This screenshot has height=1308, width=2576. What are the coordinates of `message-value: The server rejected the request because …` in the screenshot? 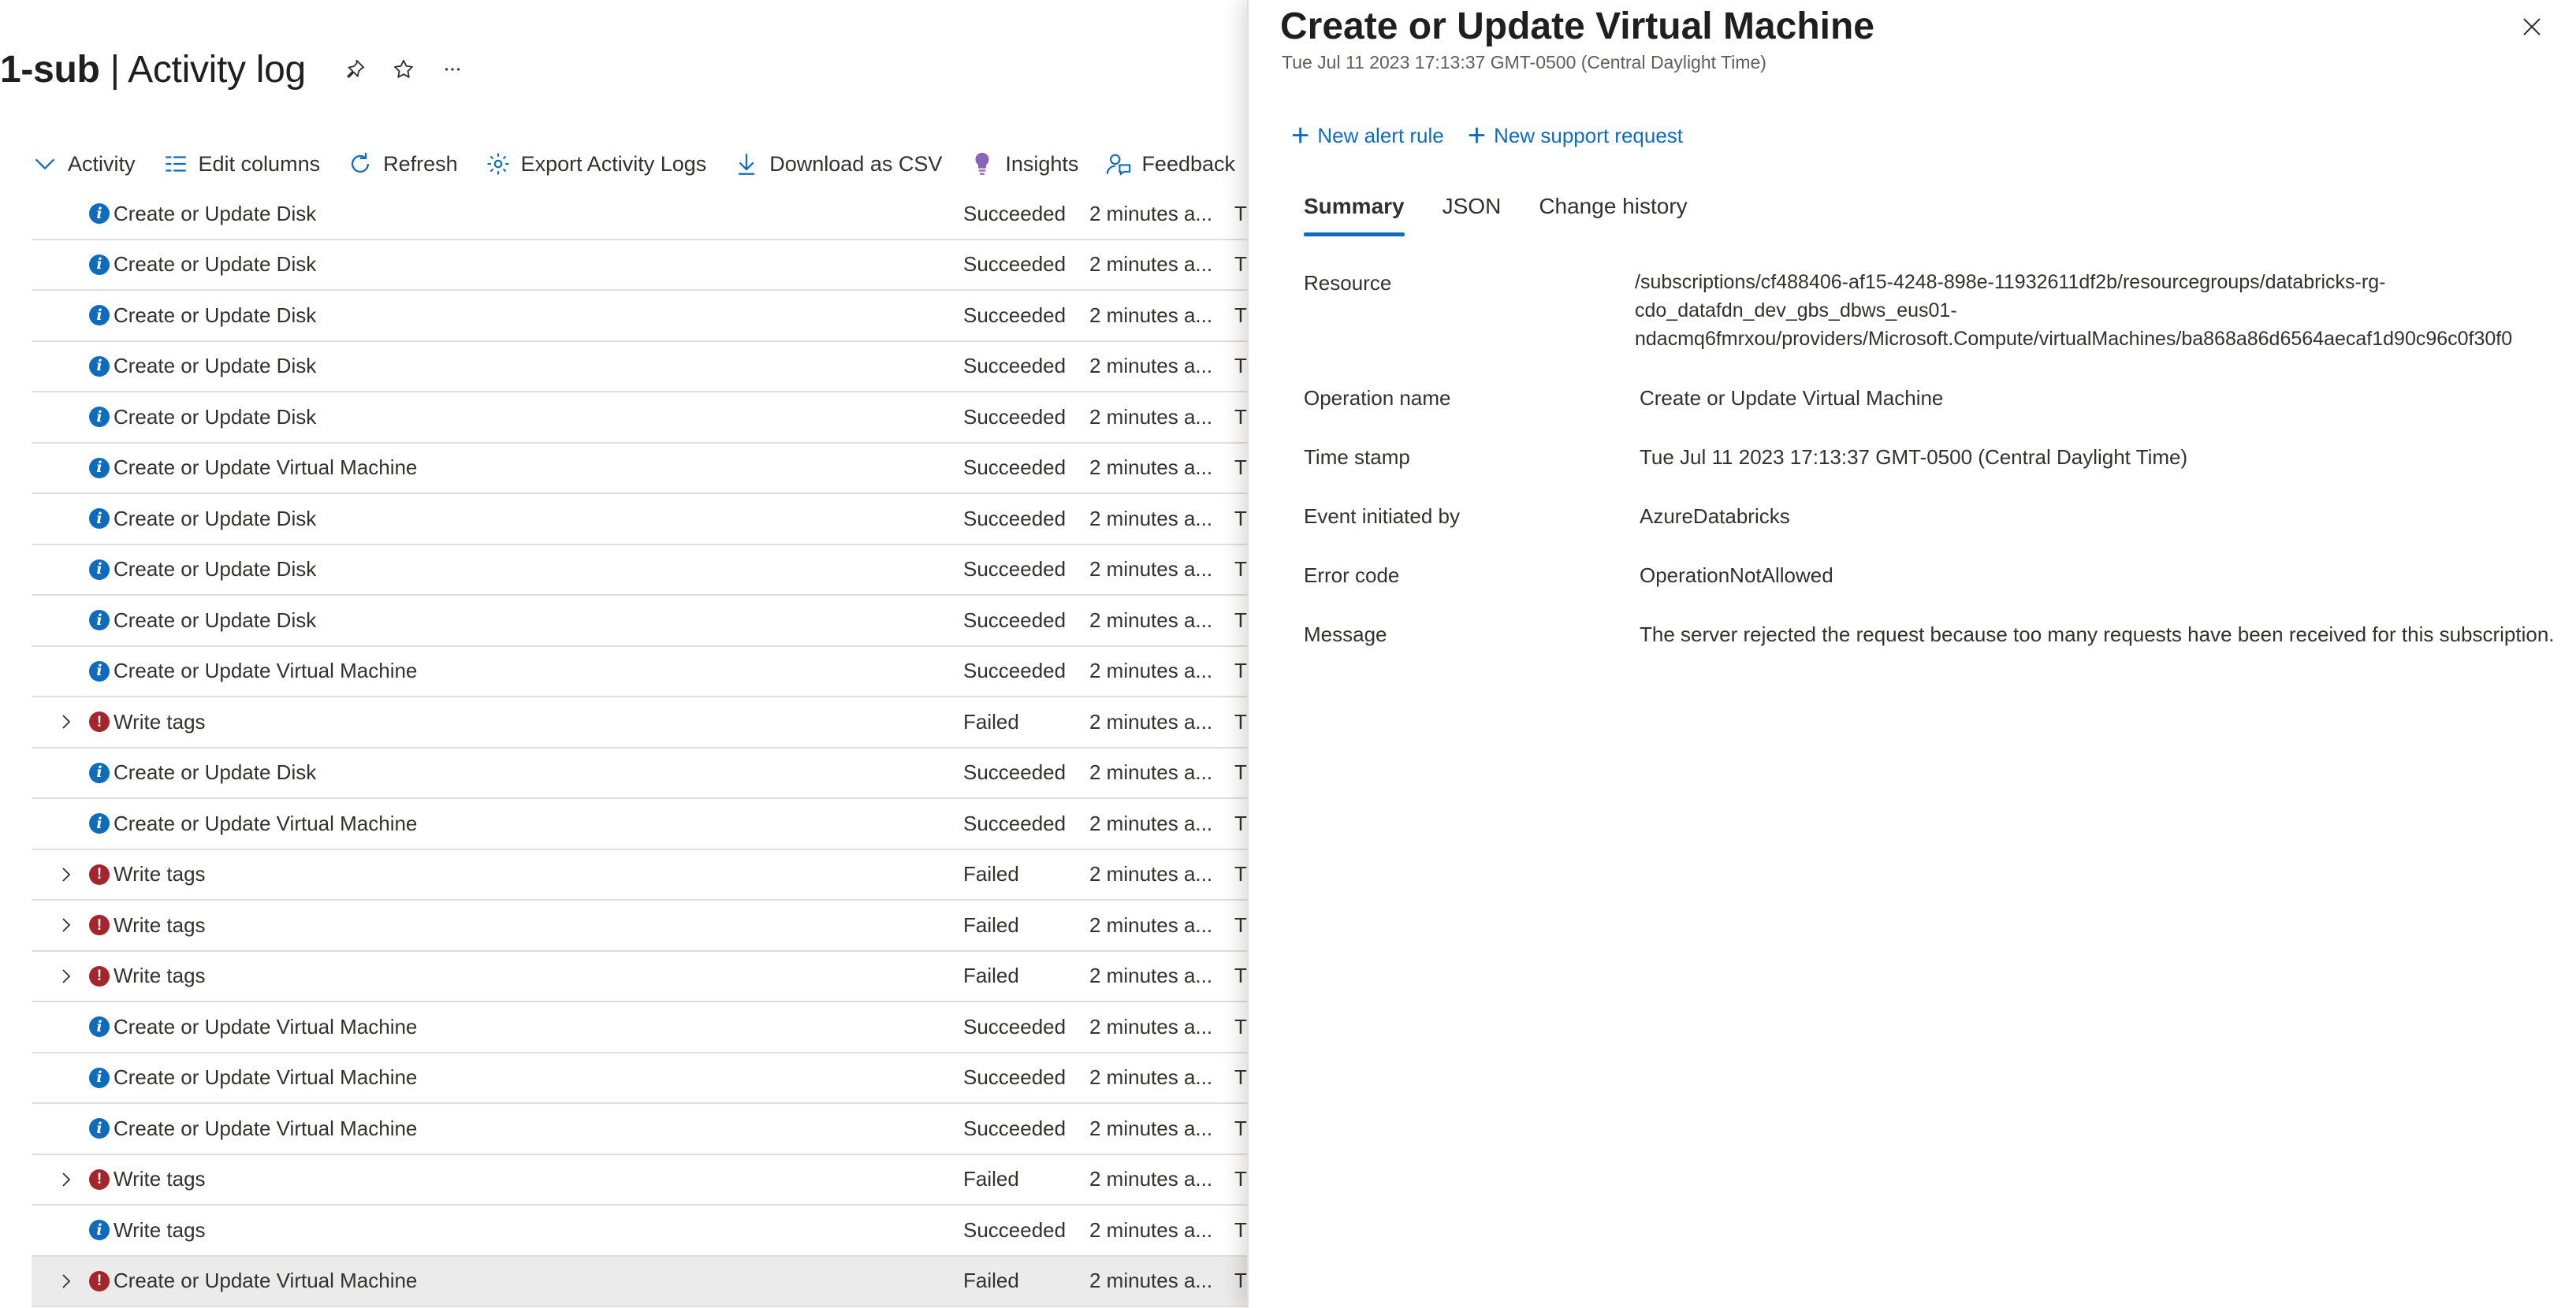 It's located at (2097, 634).